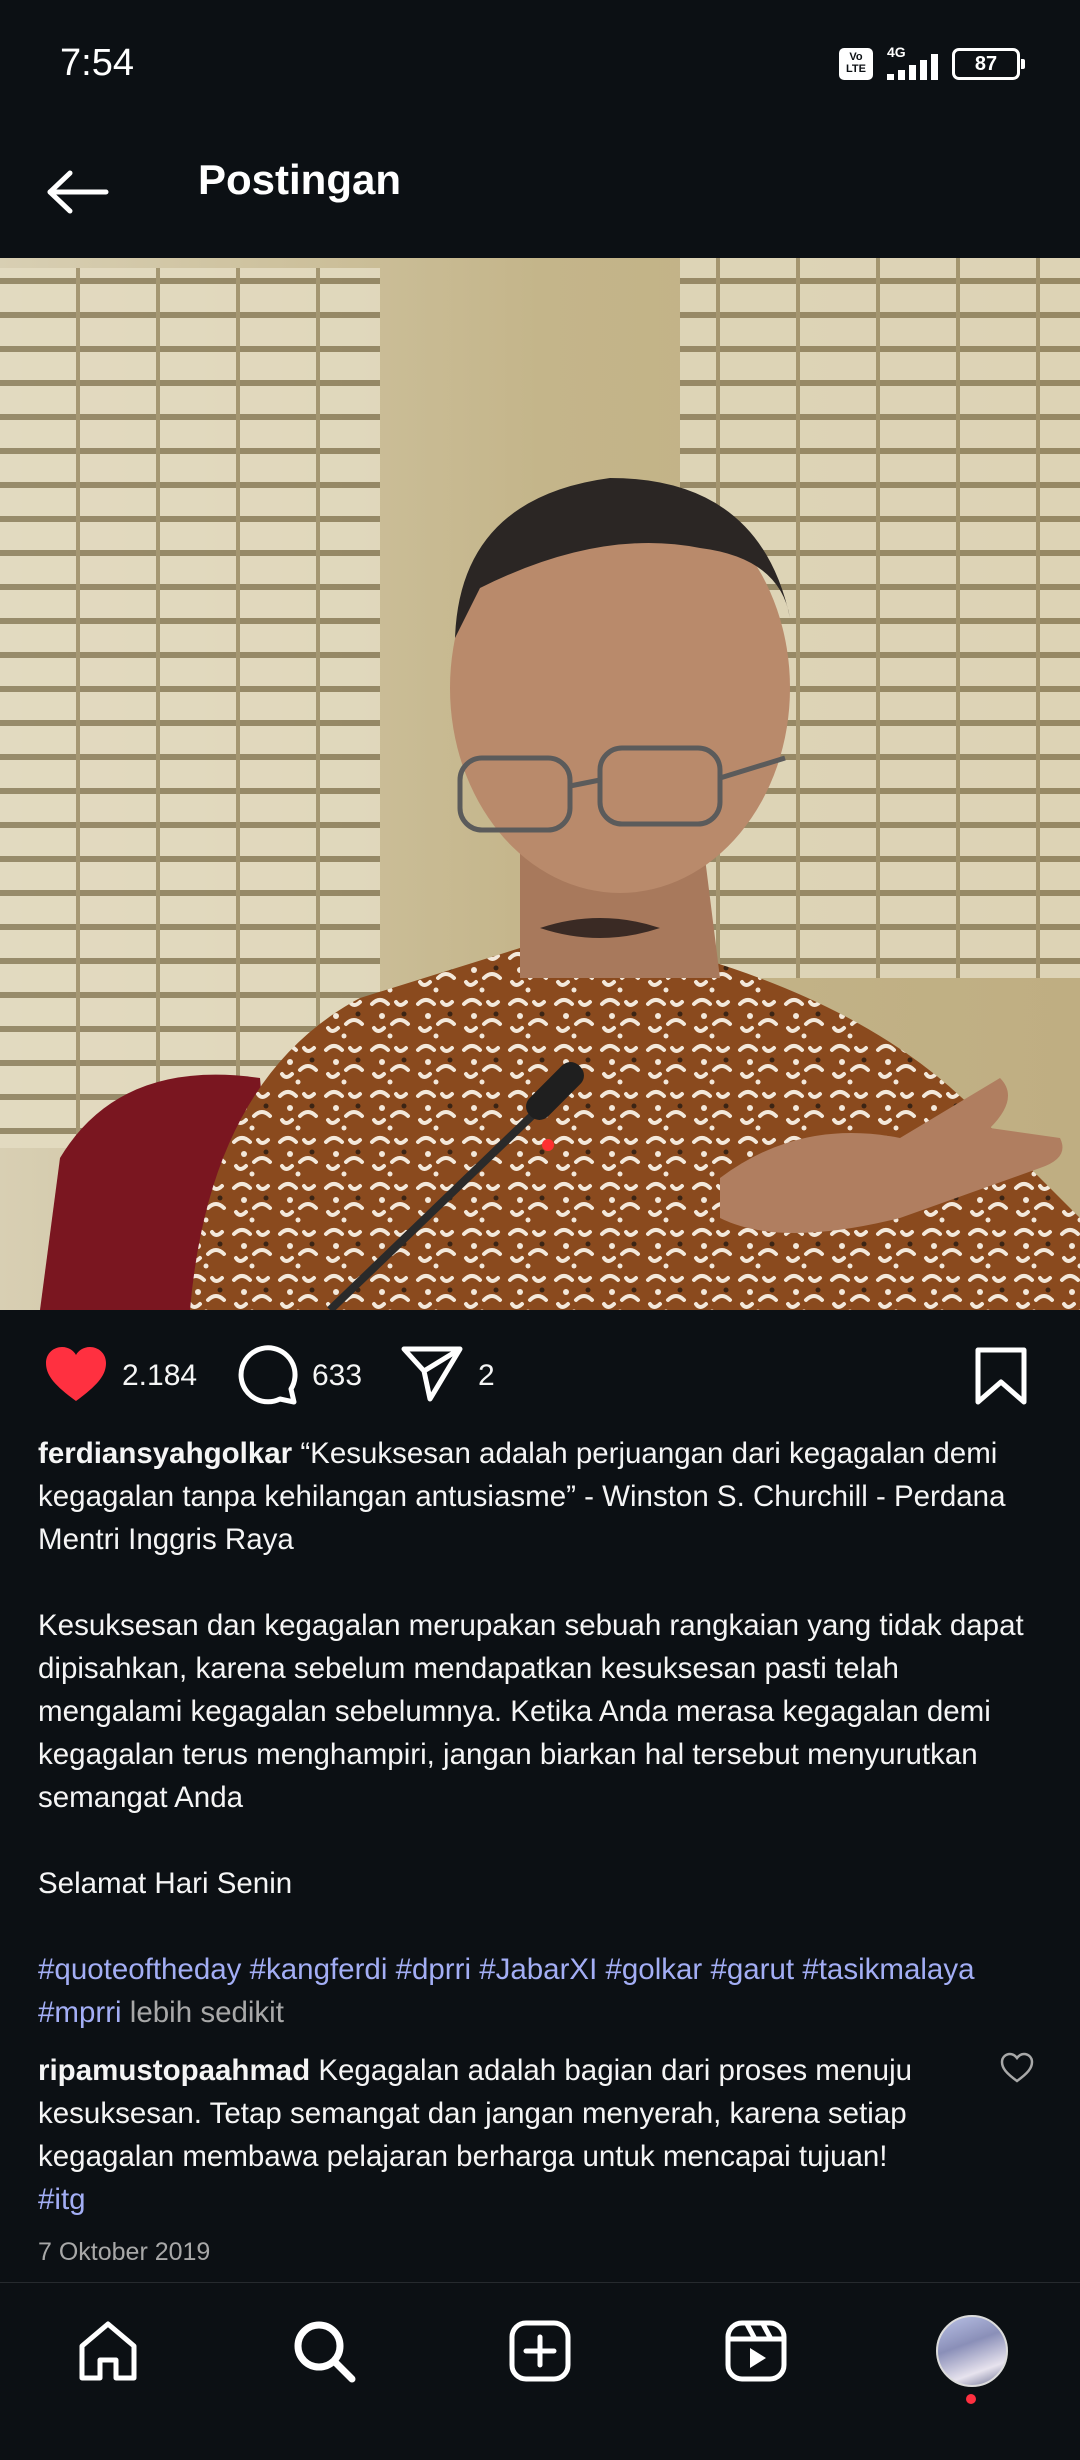 This screenshot has height=2460, width=1080. What do you see at coordinates (540, 65) in the screenshot?
I see `status-bar: 7:54 Vo LTE 4G 87` at bounding box center [540, 65].